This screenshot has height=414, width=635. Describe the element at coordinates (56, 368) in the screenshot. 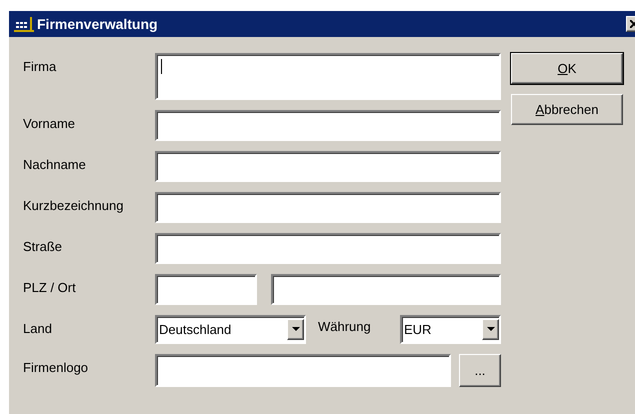

I see `field-label: Firmenlogo` at that location.